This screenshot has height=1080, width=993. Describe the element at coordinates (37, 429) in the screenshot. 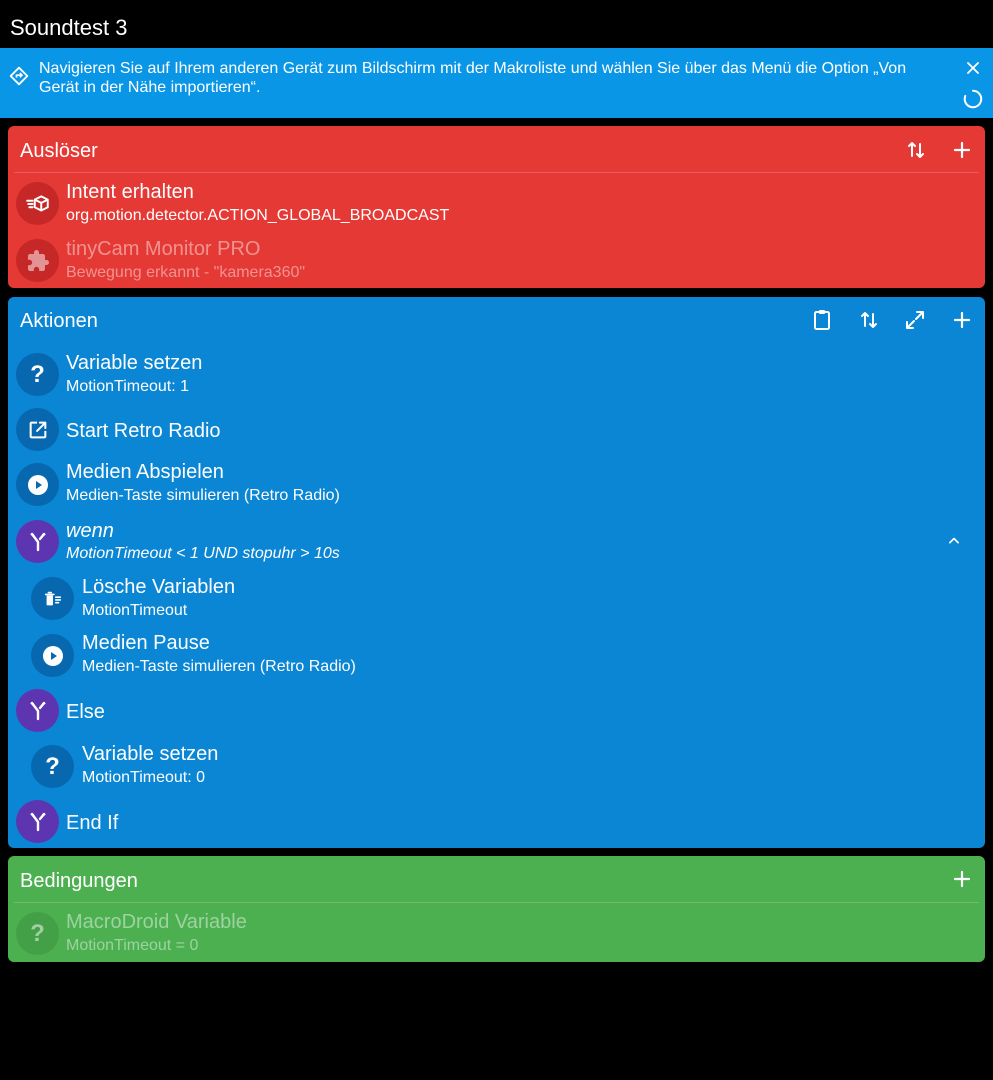

I see `launch-app-icon` at that location.